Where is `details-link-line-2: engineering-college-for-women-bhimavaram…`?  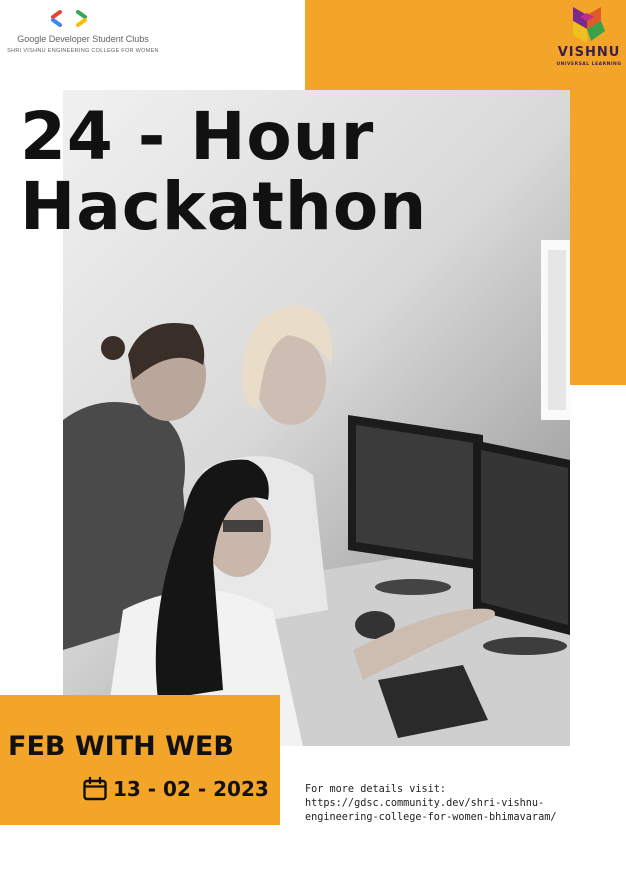 details-link-line-2: engineering-college-for-women-bhimavaram… is located at coordinates (430, 817).